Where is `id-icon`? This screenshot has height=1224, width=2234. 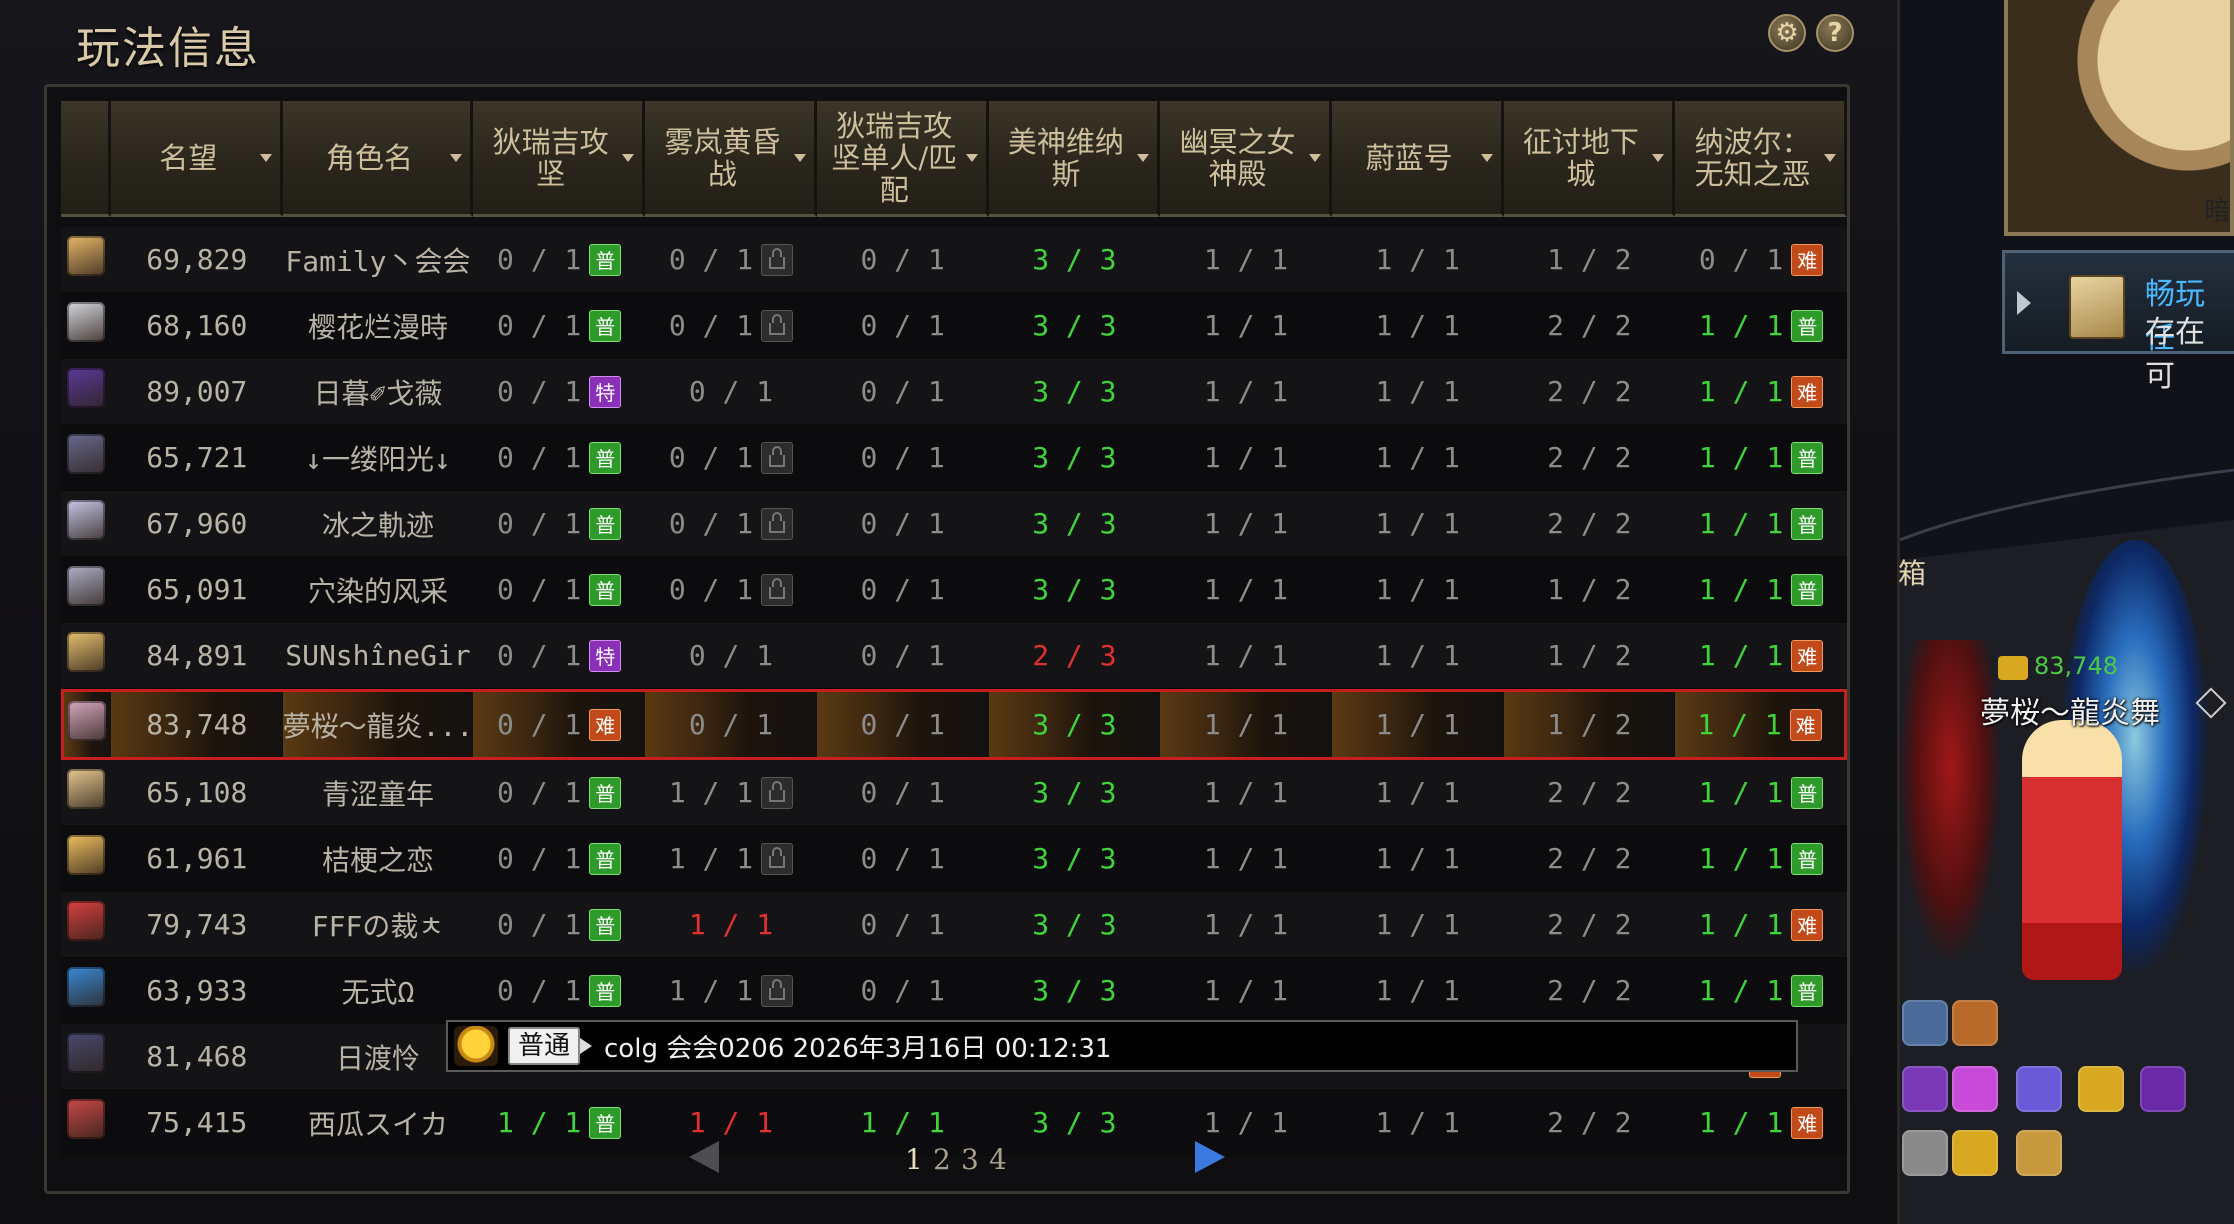 id-icon is located at coordinates (2039, 1089).